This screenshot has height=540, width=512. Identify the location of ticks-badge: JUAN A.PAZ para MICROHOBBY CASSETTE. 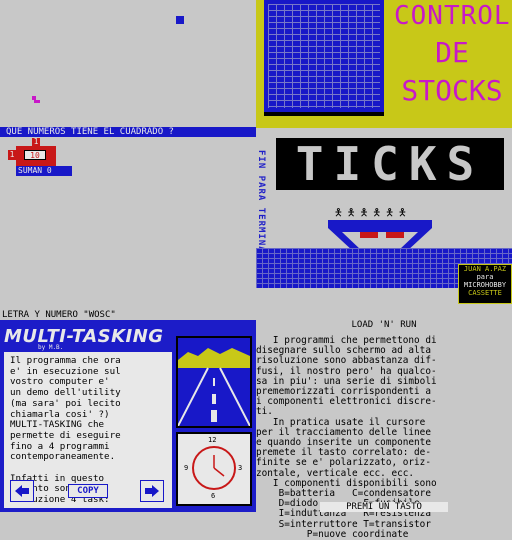
(485, 284).